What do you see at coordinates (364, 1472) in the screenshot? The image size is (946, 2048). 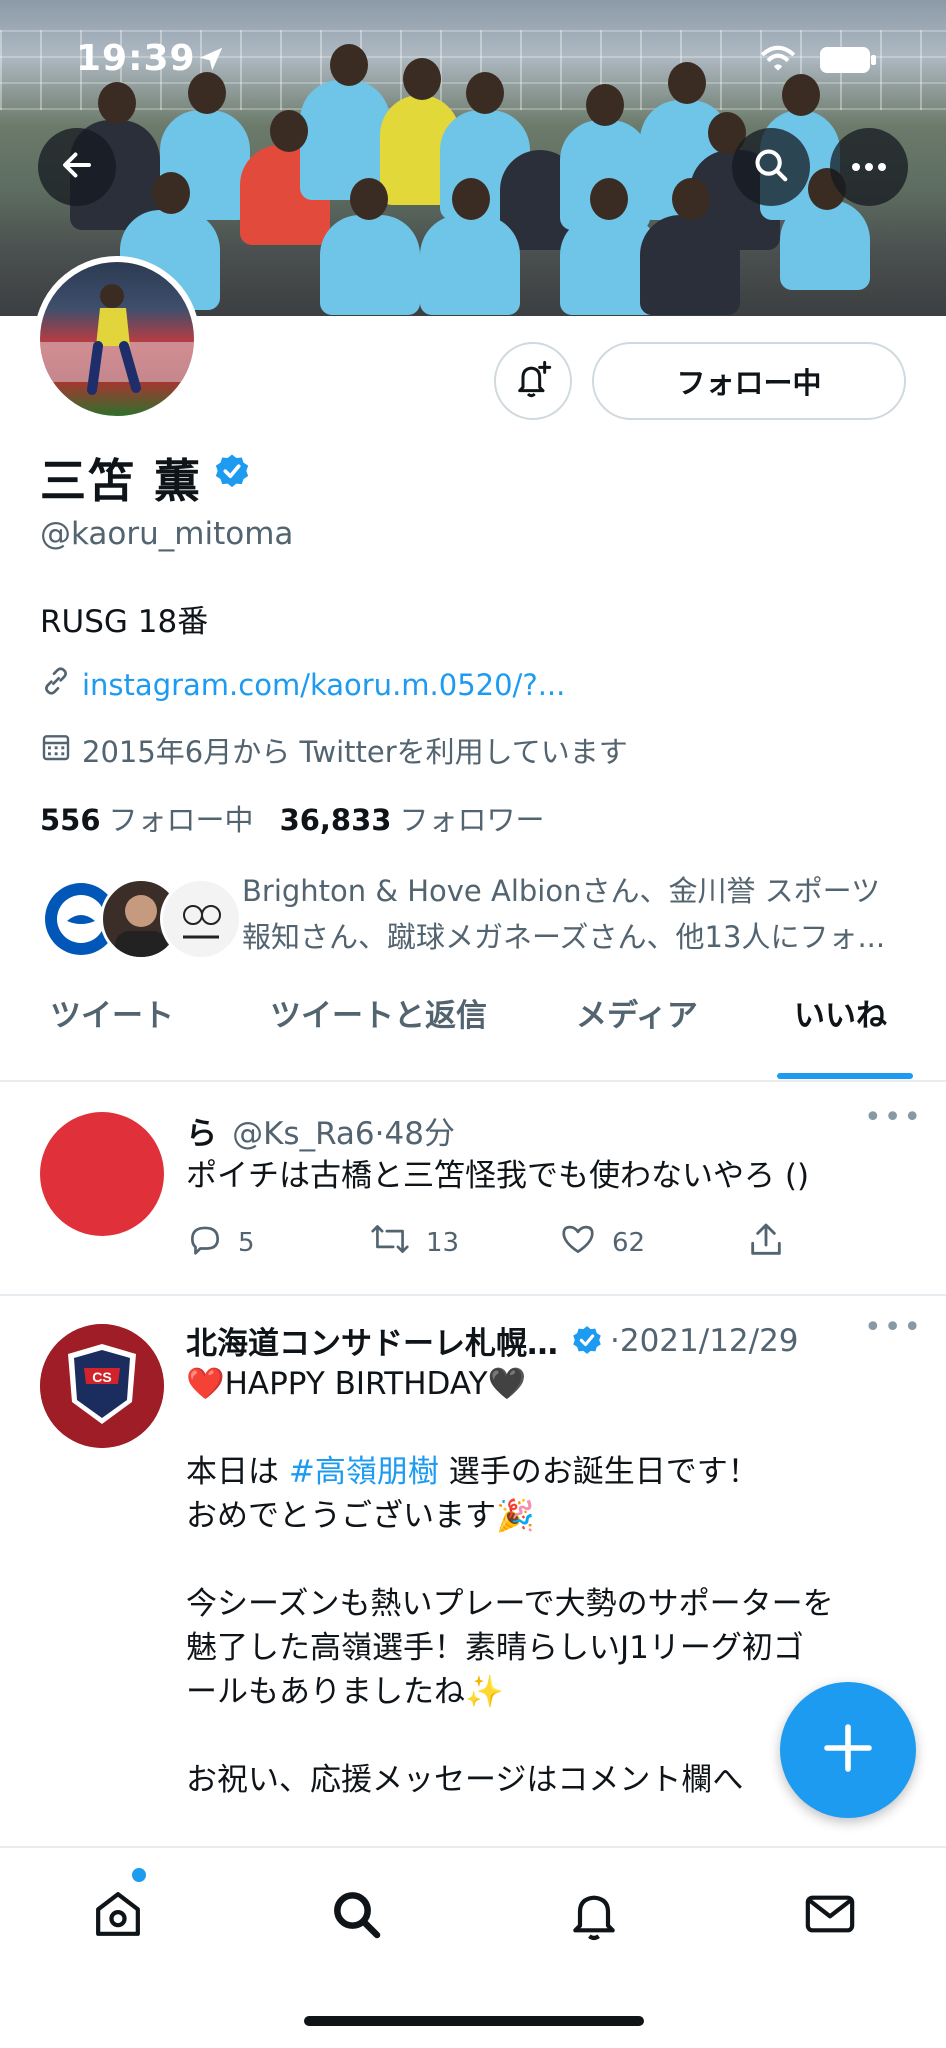 I see `tweet-2-hashtag: #高嶺朋樹` at bounding box center [364, 1472].